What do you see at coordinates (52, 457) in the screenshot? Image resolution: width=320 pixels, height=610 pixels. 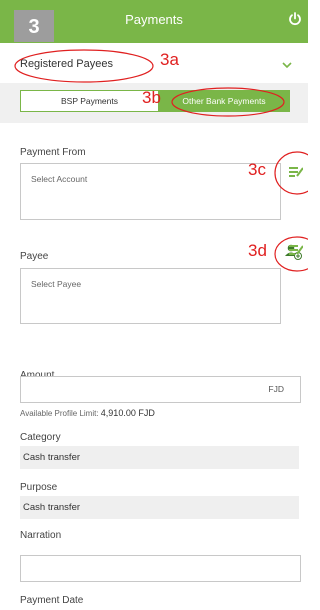 I see `category-value: Cash transfer` at bounding box center [52, 457].